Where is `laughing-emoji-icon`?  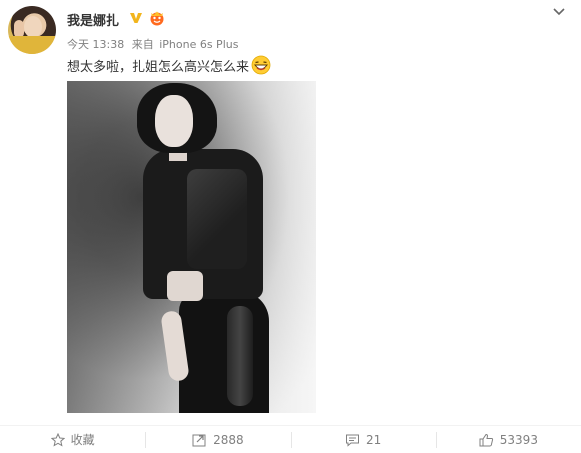
laughing-emoji-icon is located at coordinates (261, 65).